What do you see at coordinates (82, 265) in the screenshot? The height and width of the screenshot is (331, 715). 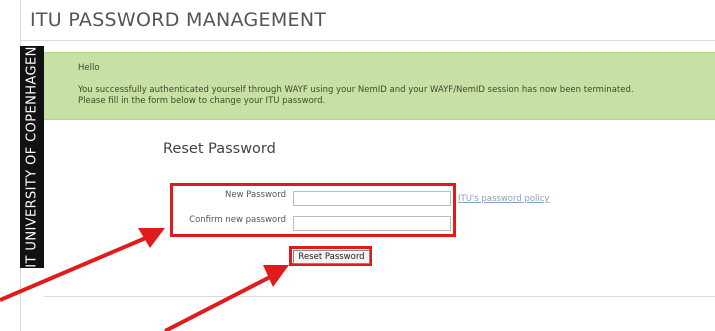 I see `arrow-to-password-fields` at bounding box center [82, 265].